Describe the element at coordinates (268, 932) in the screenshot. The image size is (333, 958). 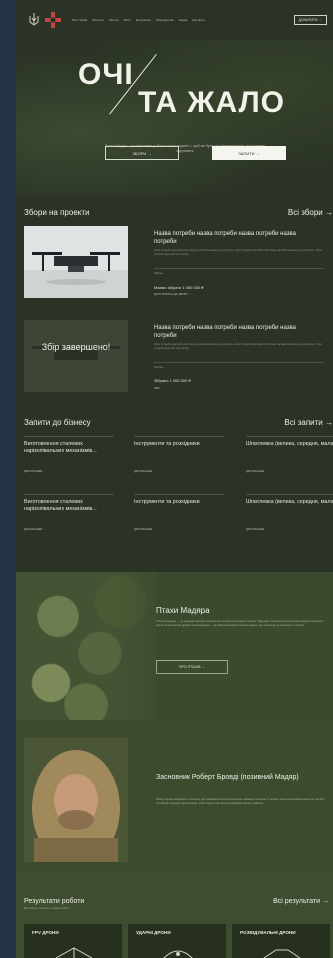
I see `result-card-title: РОЗВІДУВАЛЬНІ ДРОНИ` at that location.